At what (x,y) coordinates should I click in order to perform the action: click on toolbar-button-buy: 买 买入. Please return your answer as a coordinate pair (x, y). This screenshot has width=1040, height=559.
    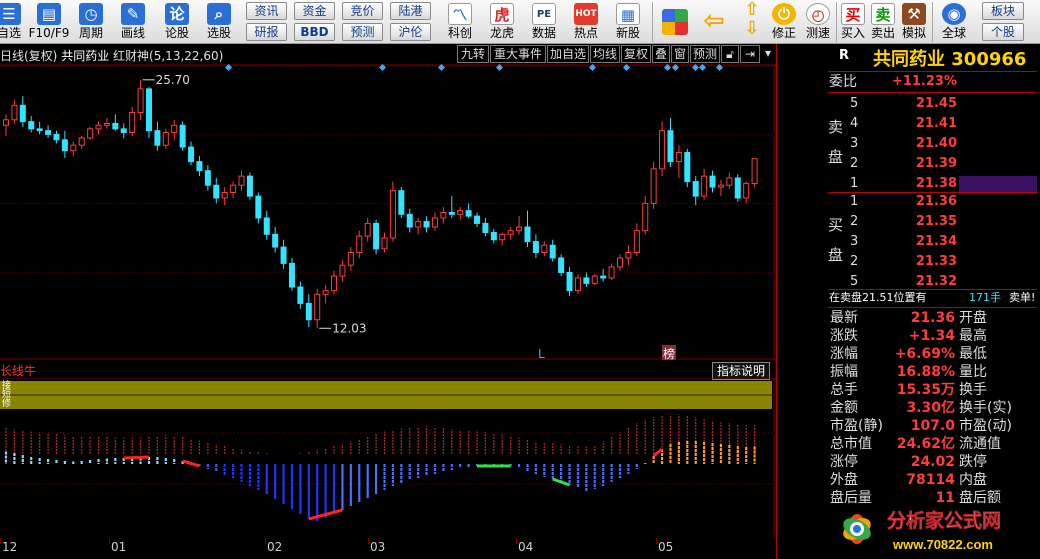
    Looking at the image, I should click on (853, 21).